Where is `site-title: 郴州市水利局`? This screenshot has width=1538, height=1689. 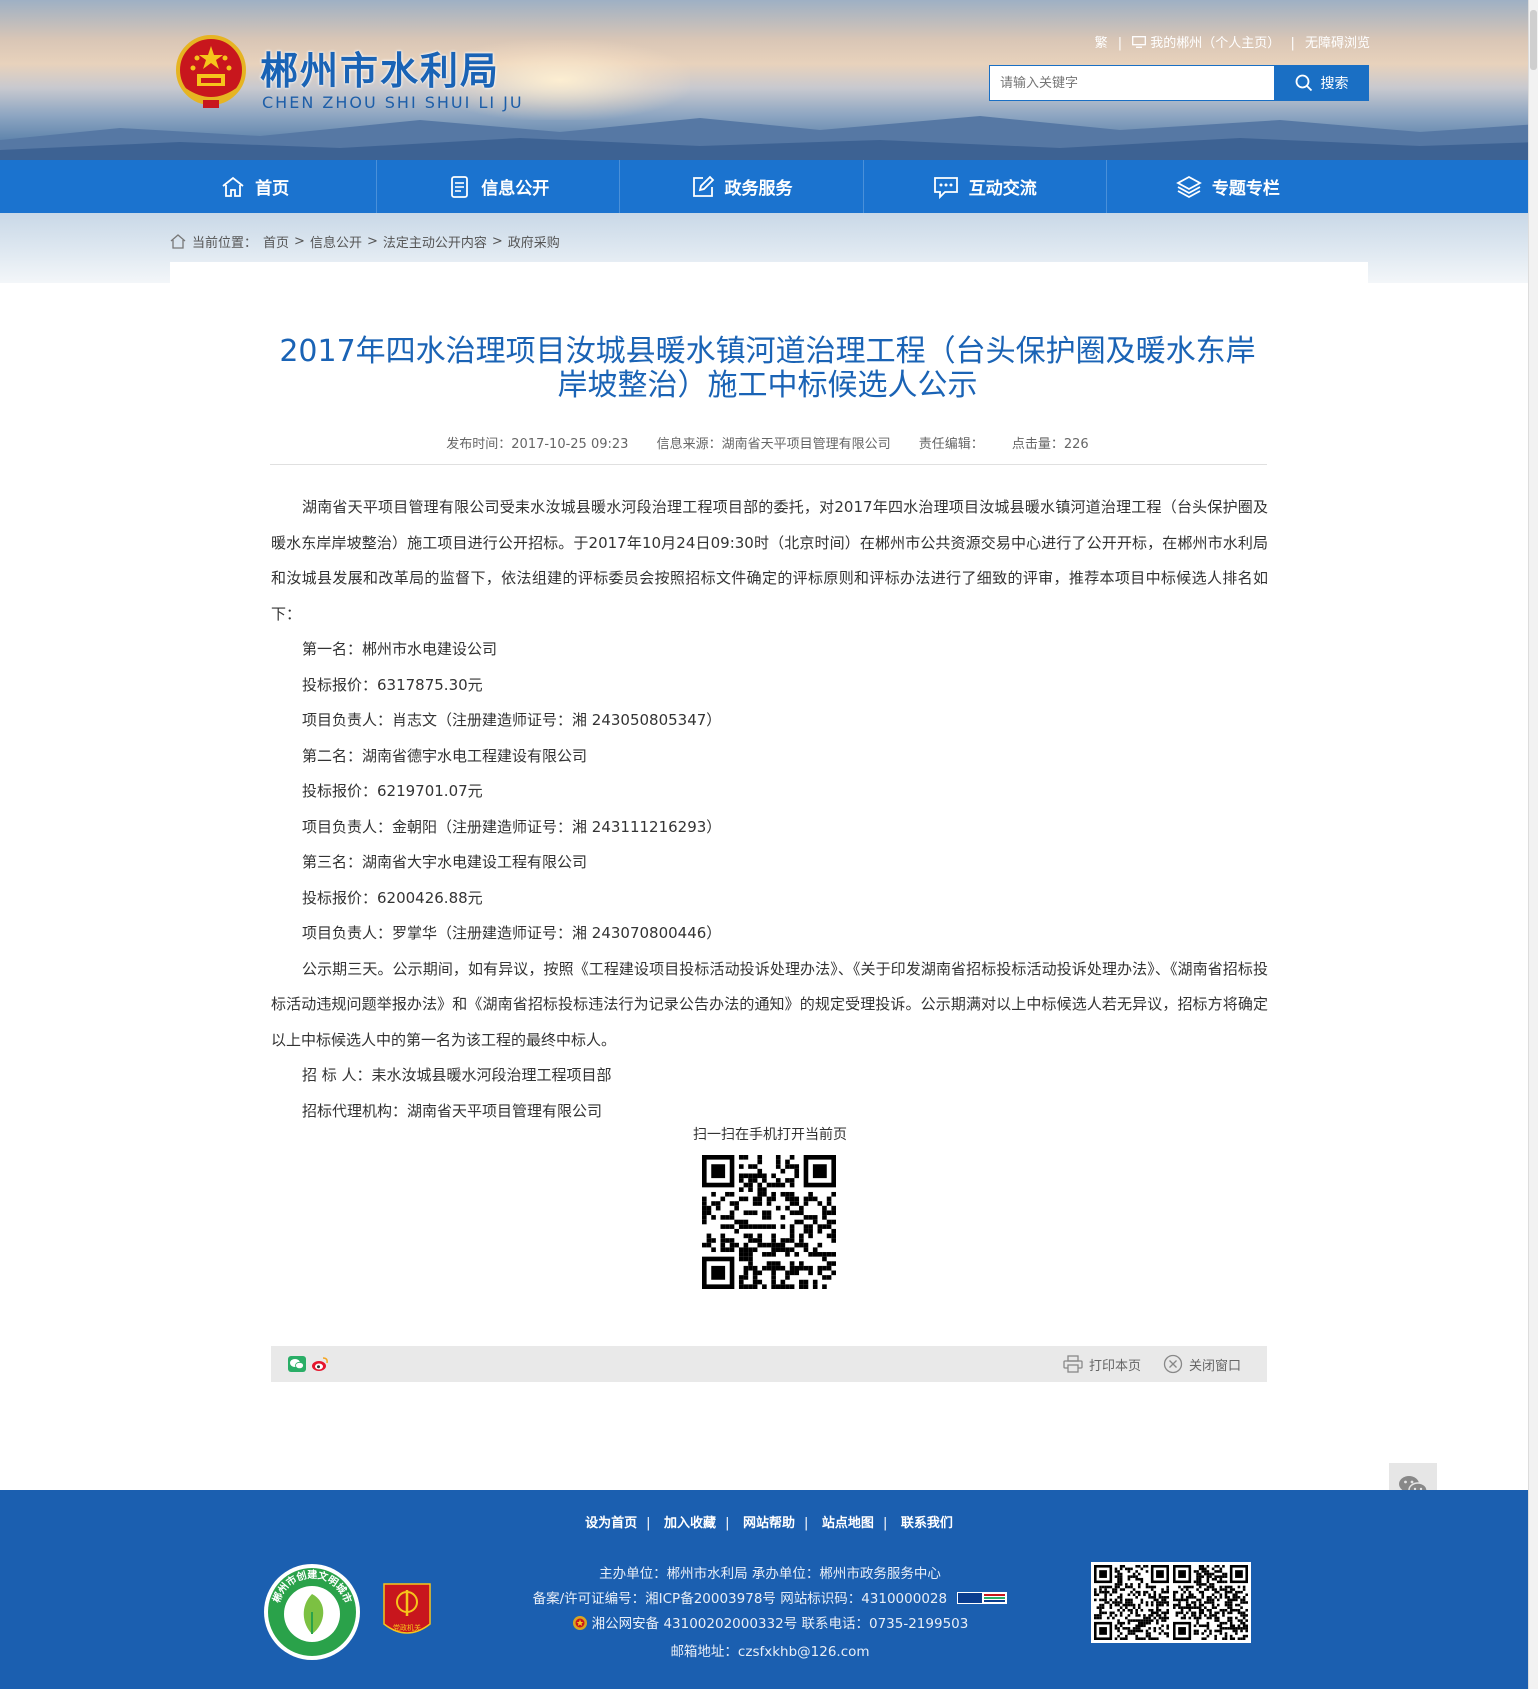
site-title: 郴州市水利局 is located at coordinates (380, 71).